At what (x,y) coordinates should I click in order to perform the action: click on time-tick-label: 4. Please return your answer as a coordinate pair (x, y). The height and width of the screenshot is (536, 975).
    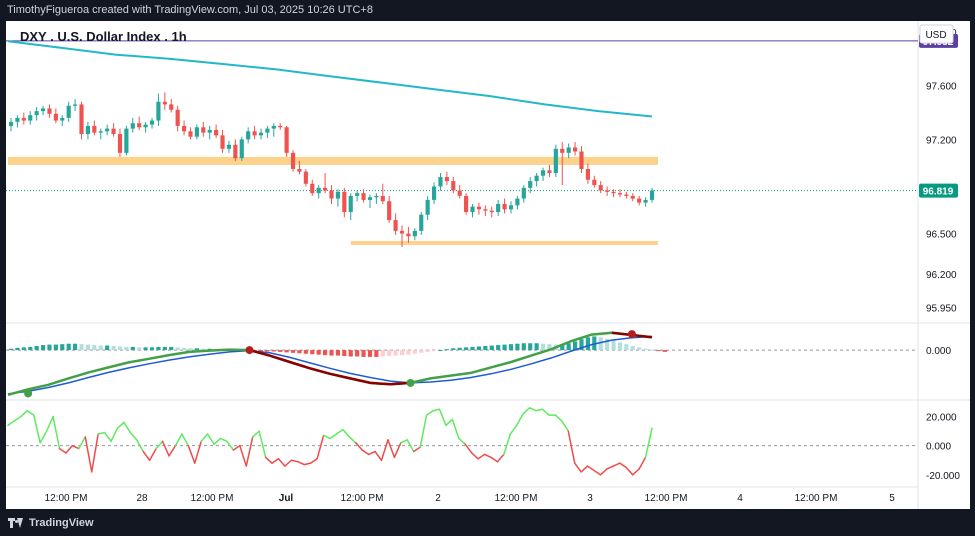
    Looking at the image, I should click on (740, 498).